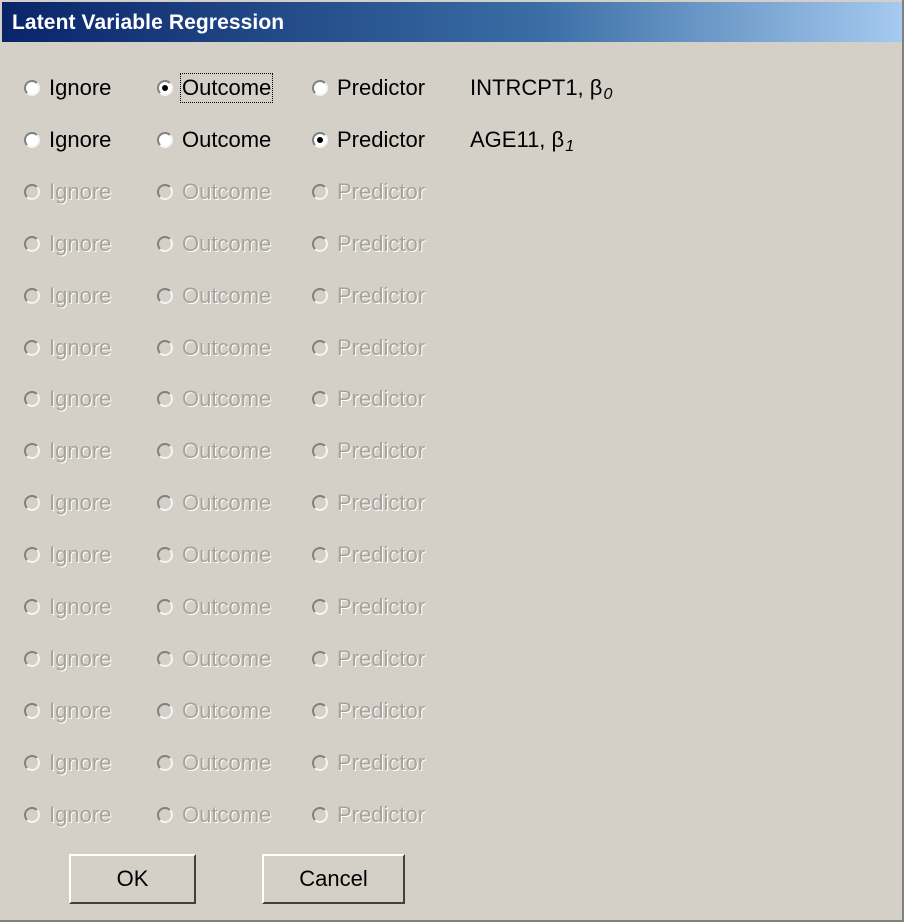 The width and height of the screenshot is (904, 922). Describe the element at coordinates (517, 139) in the screenshot. I see `variable-label: AGE11, β` at that location.